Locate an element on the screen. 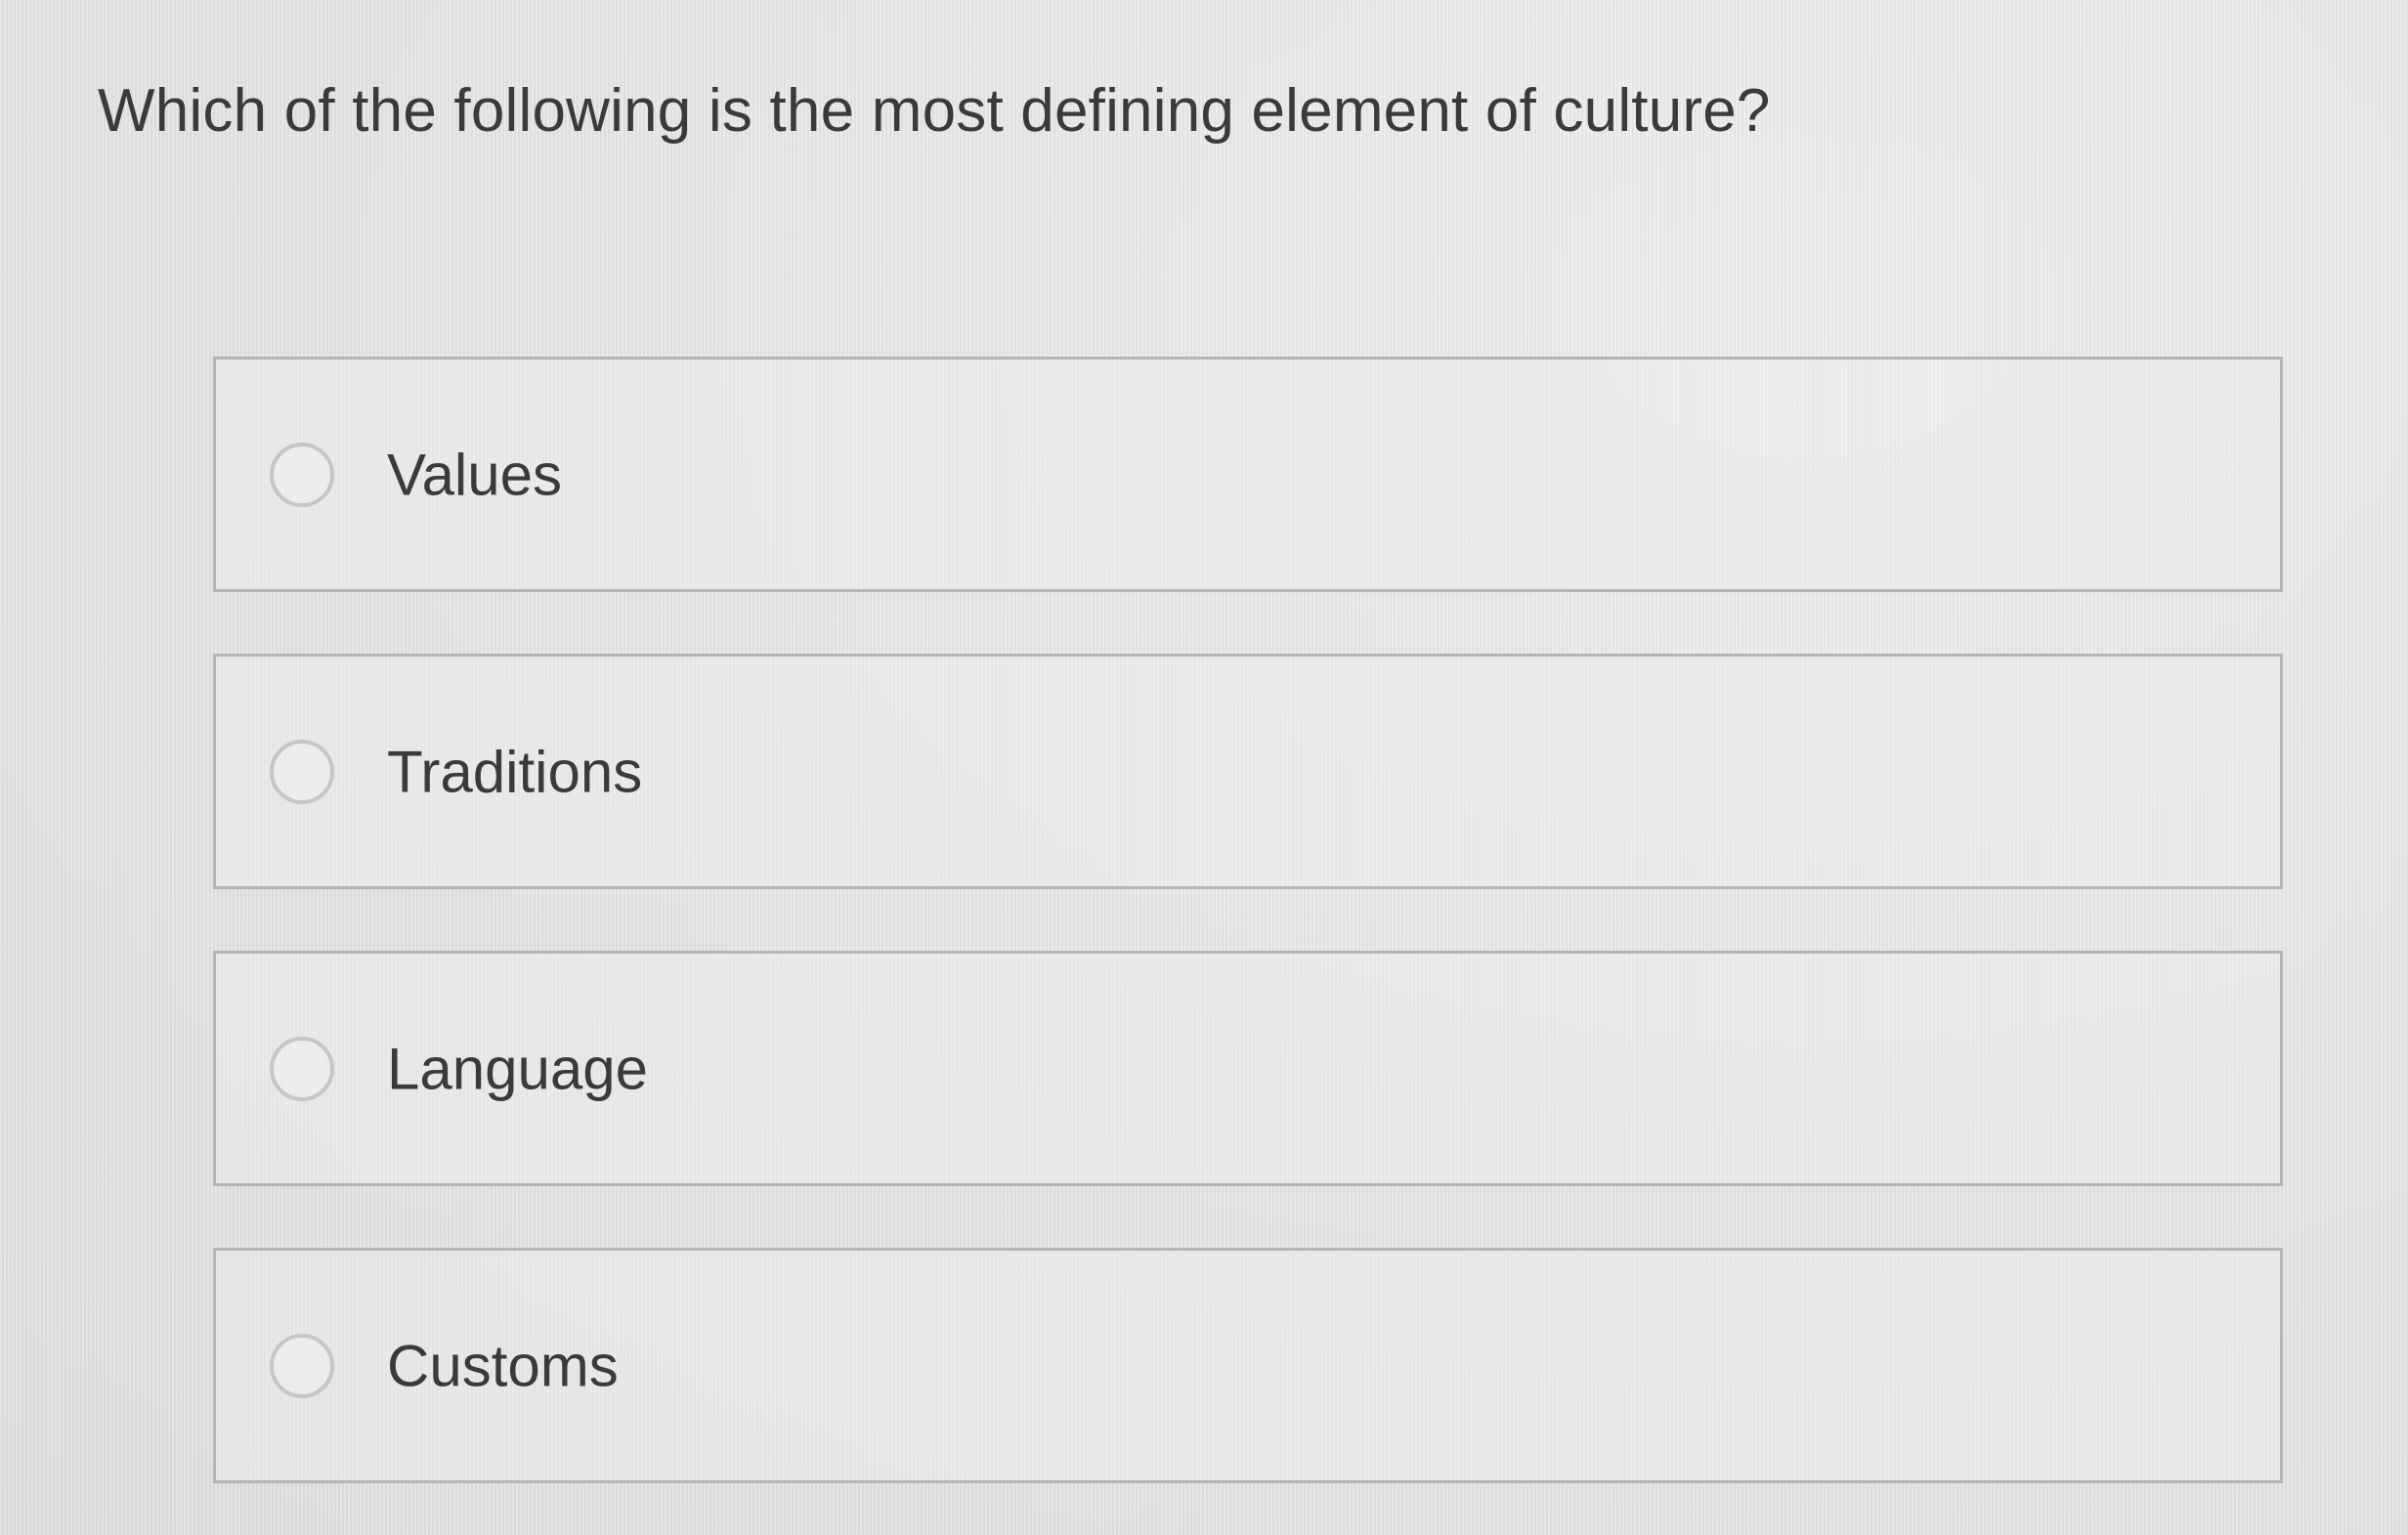  option-label: Customs is located at coordinates (503, 1365).